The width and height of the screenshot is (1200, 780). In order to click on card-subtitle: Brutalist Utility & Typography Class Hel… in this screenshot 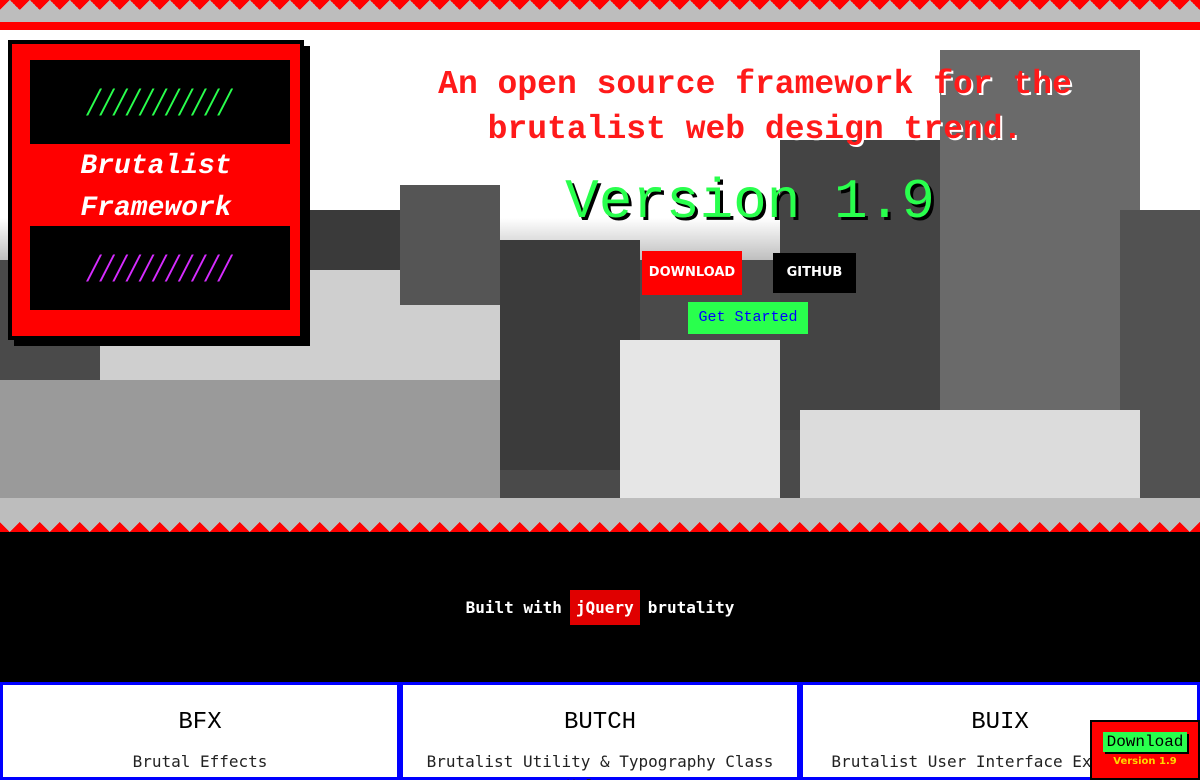, I will do `click(600, 766)`.